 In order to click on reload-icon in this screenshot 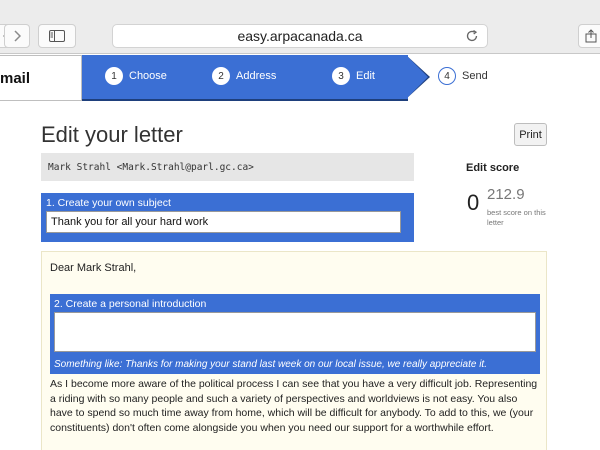, I will do `click(472, 36)`.